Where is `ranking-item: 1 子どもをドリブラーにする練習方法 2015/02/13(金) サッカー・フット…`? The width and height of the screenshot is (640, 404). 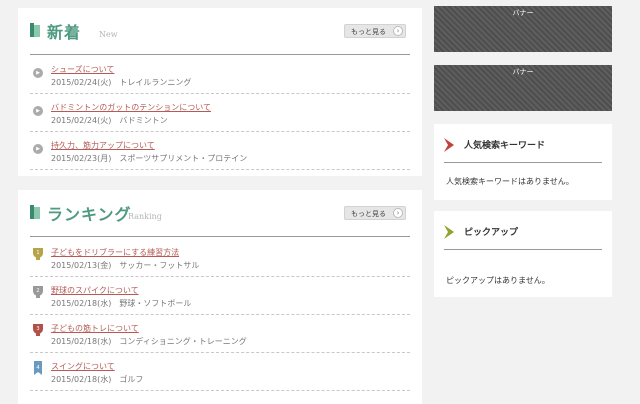
ranking-item: 1 子どもをドリブラーにする練習方法 2015/02/13(金) サッカー・フット… is located at coordinates (220, 257).